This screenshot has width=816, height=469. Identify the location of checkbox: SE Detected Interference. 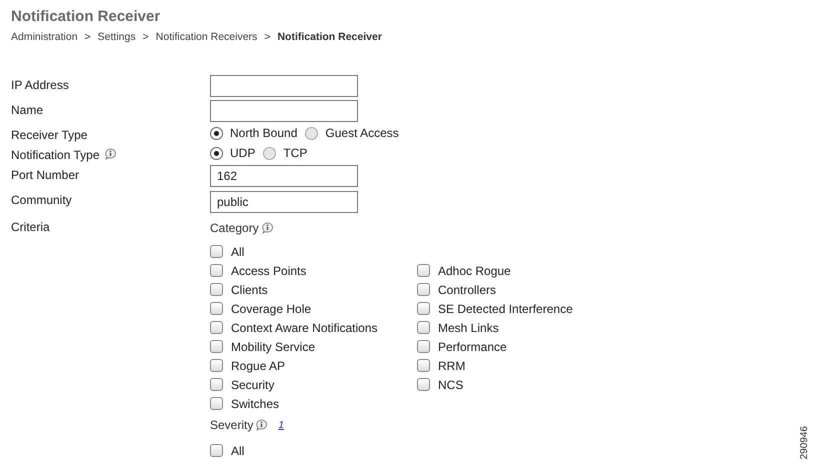
(495, 308).